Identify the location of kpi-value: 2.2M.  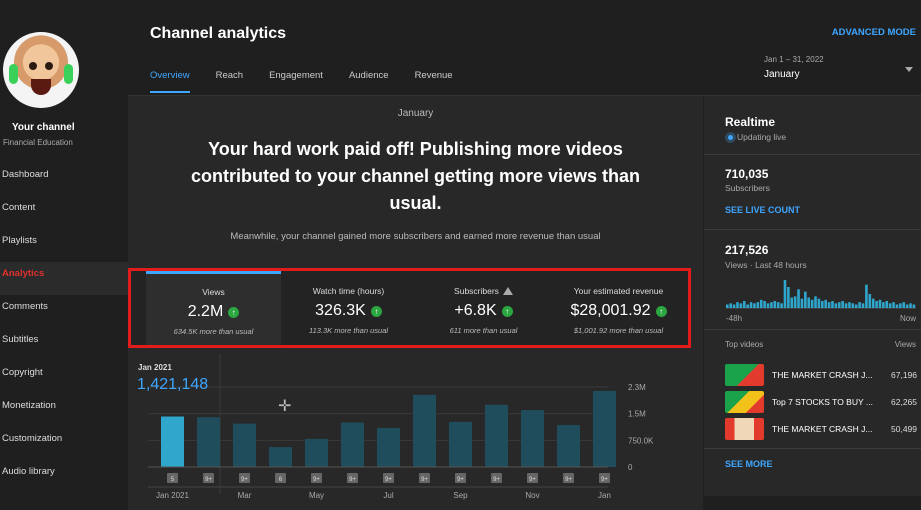
(205, 311).